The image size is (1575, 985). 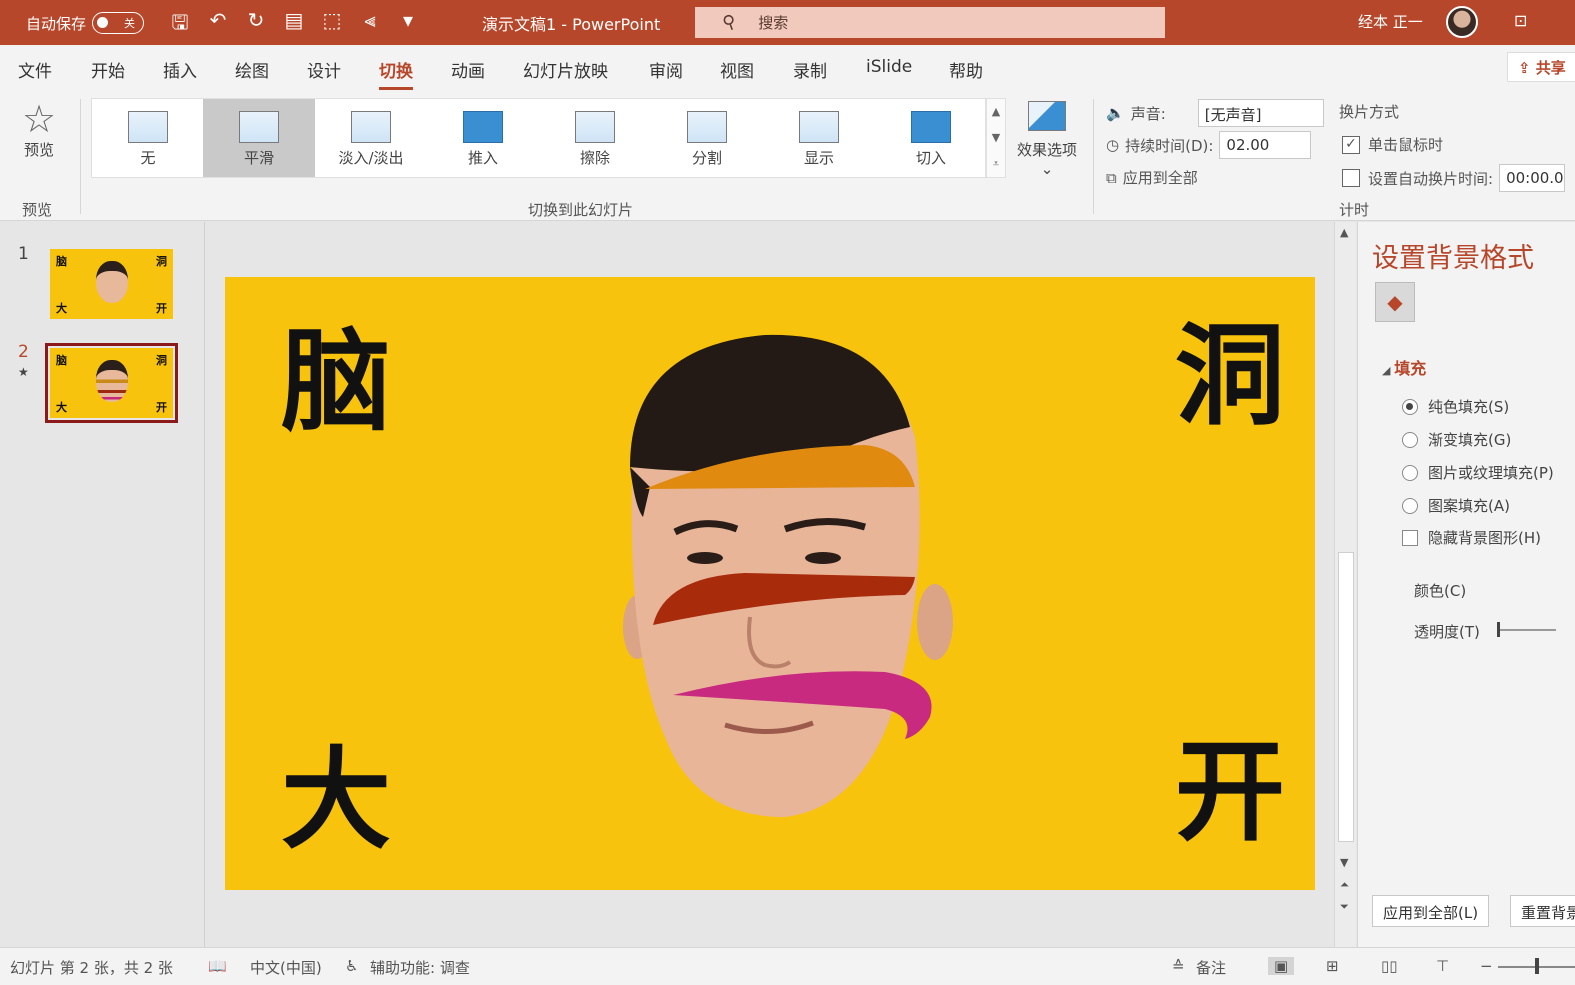 I want to click on transition-none: 无, so click(x=148, y=138).